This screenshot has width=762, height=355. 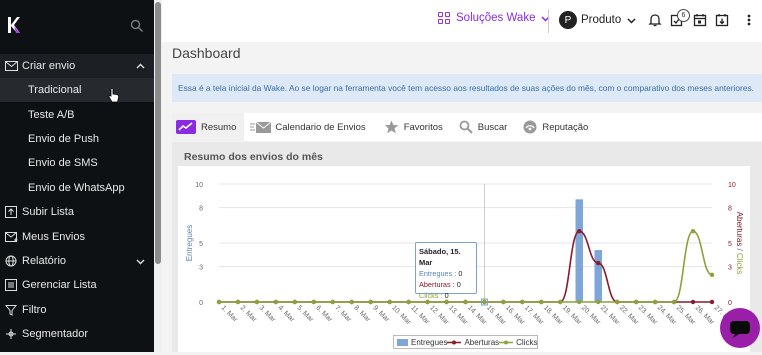 I want to click on wake-logo-icon, so click(x=14, y=25).